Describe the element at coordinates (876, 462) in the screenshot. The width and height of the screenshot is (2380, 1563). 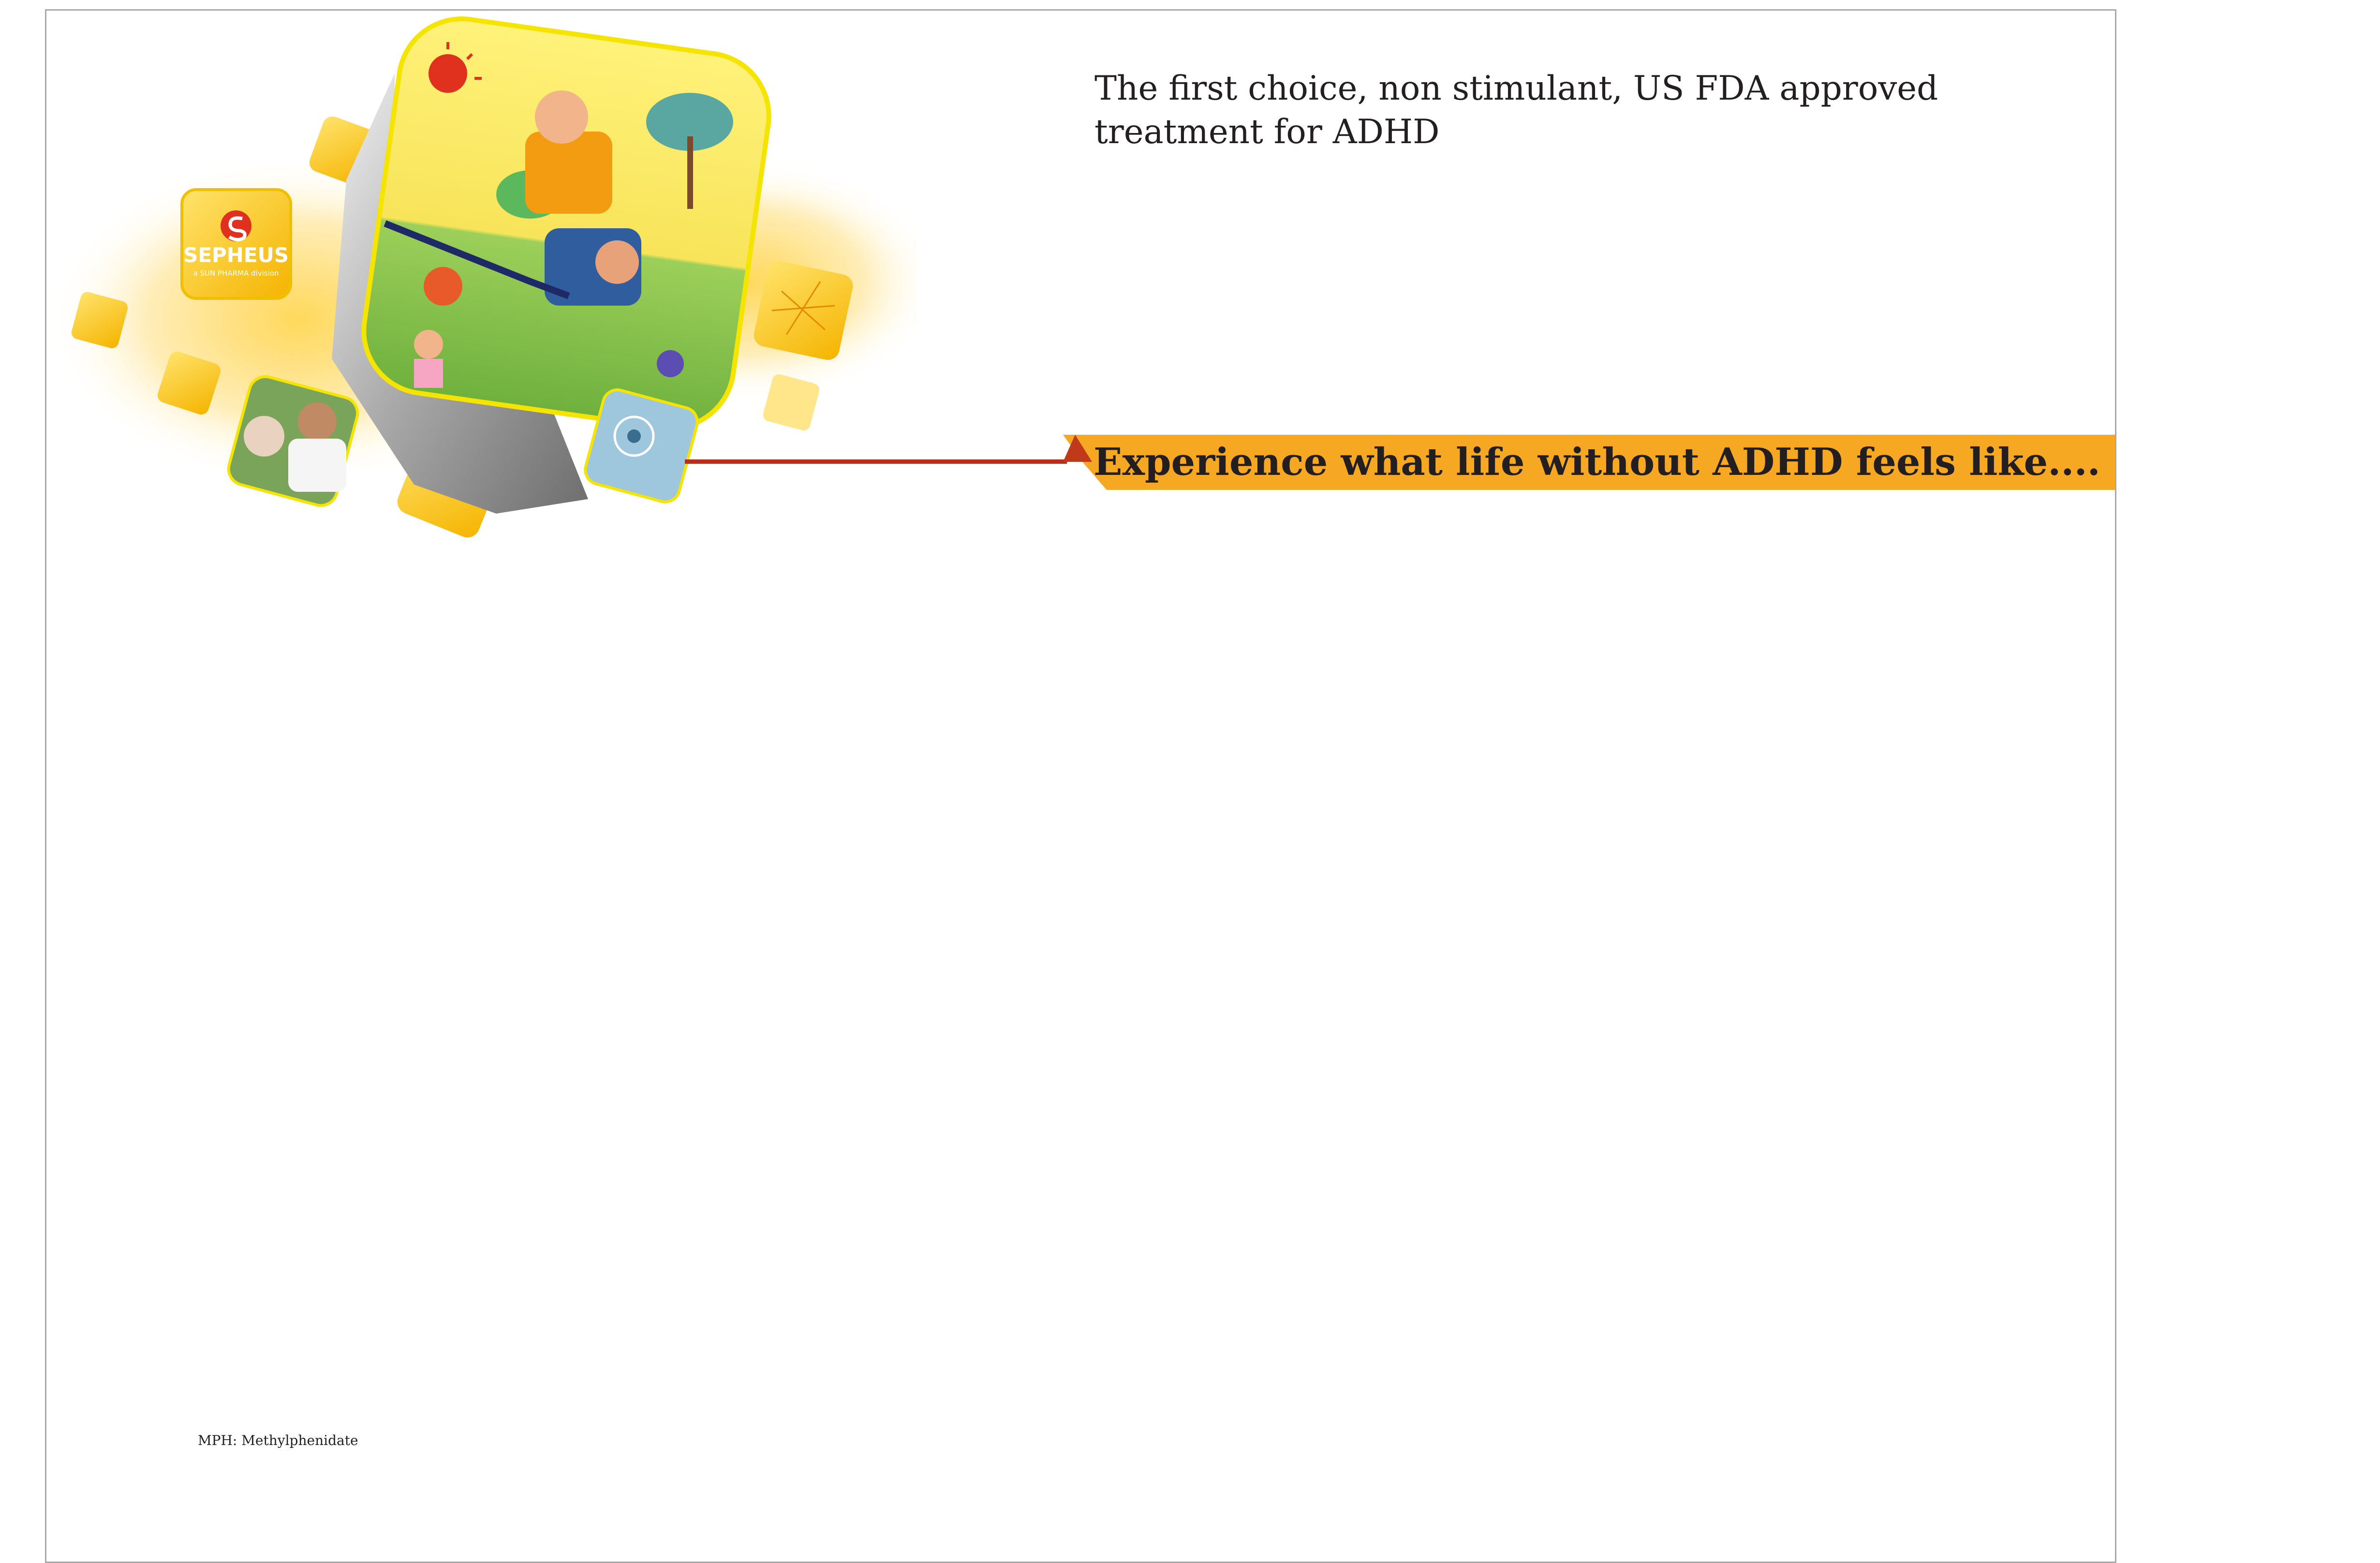
I see `banner-connector-line` at that location.